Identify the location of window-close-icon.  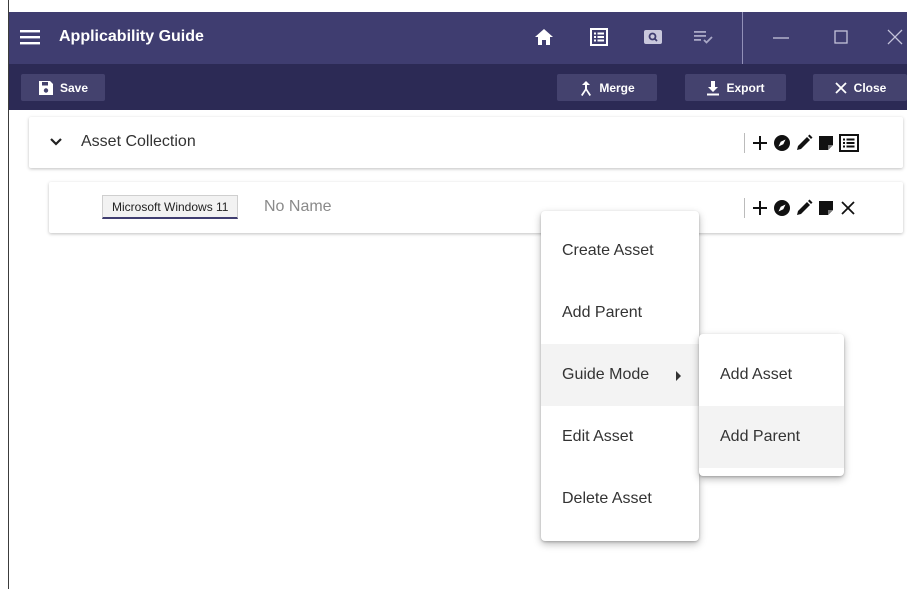
(895, 37).